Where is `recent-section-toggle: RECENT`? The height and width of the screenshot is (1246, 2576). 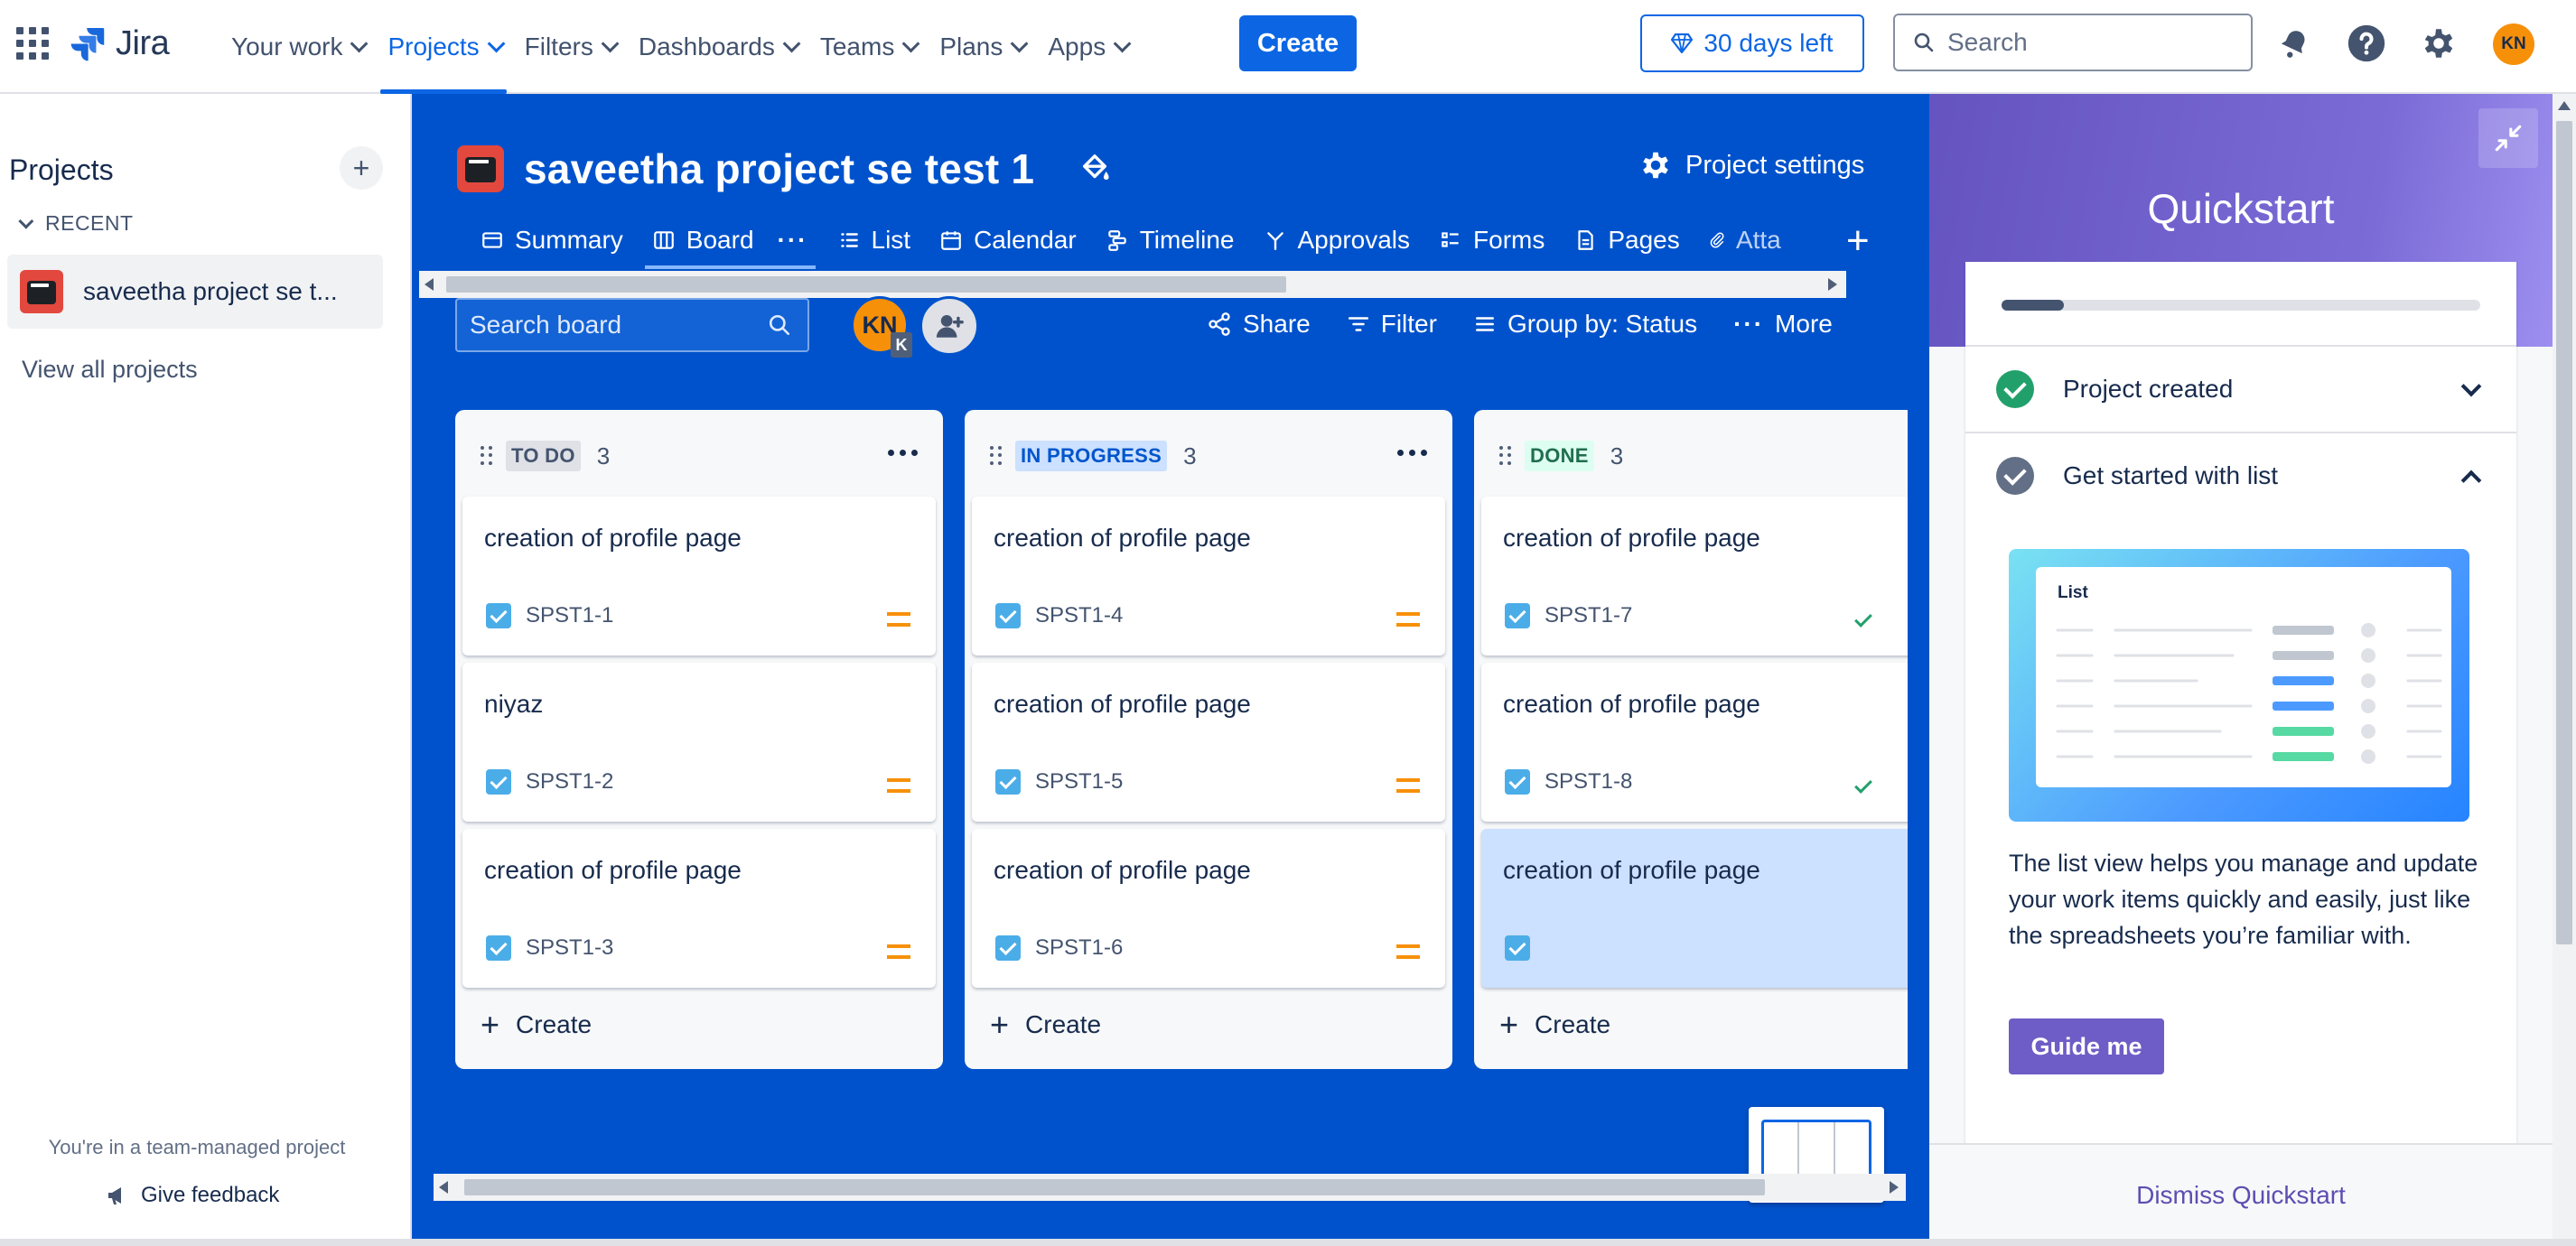
recent-section-toggle: RECENT is located at coordinates (76, 223).